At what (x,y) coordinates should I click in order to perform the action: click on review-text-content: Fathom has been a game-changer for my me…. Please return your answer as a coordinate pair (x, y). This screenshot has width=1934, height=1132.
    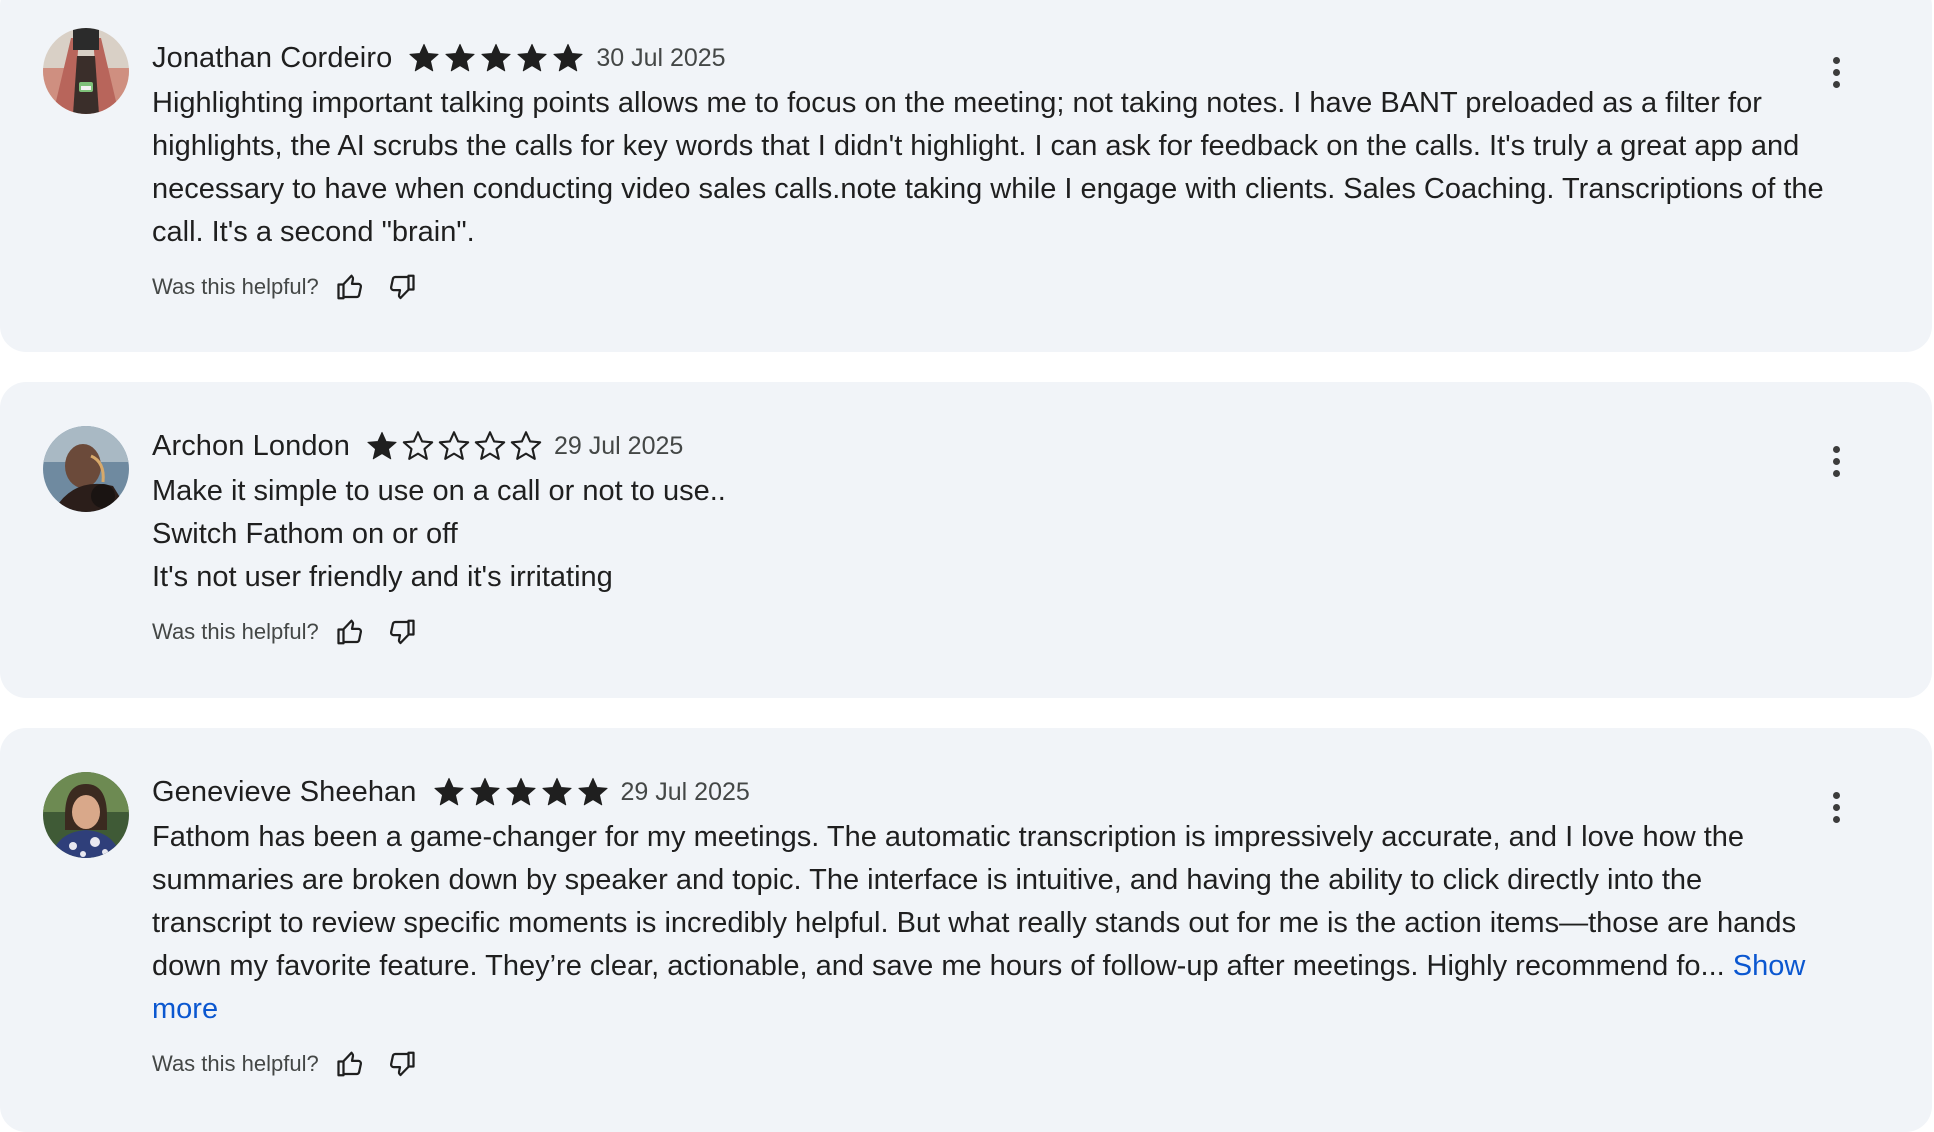
    Looking at the image, I should click on (974, 901).